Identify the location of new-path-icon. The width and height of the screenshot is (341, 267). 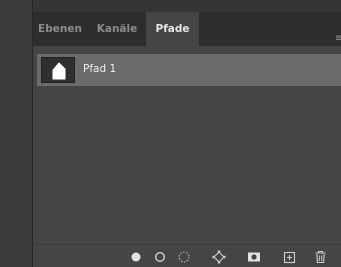
(289, 257).